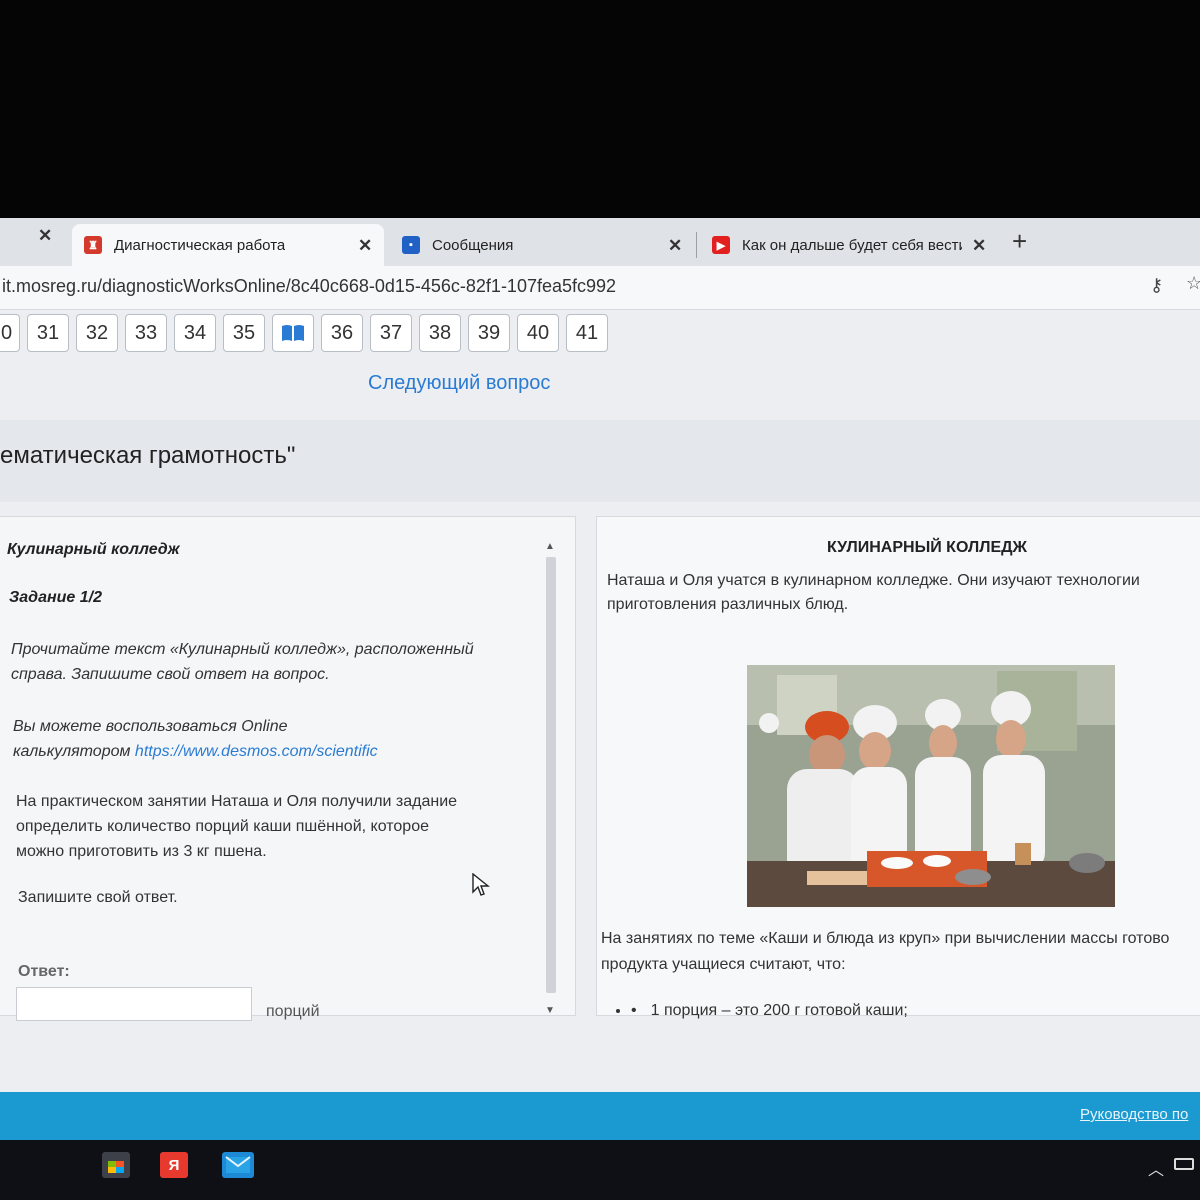 The height and width of the screenshot is (1200, 1200). Describe the element at coordinates (141, 851) in the screenshot. I see `problem-line: можно приготовить из 3 кг пшена.` at that location.